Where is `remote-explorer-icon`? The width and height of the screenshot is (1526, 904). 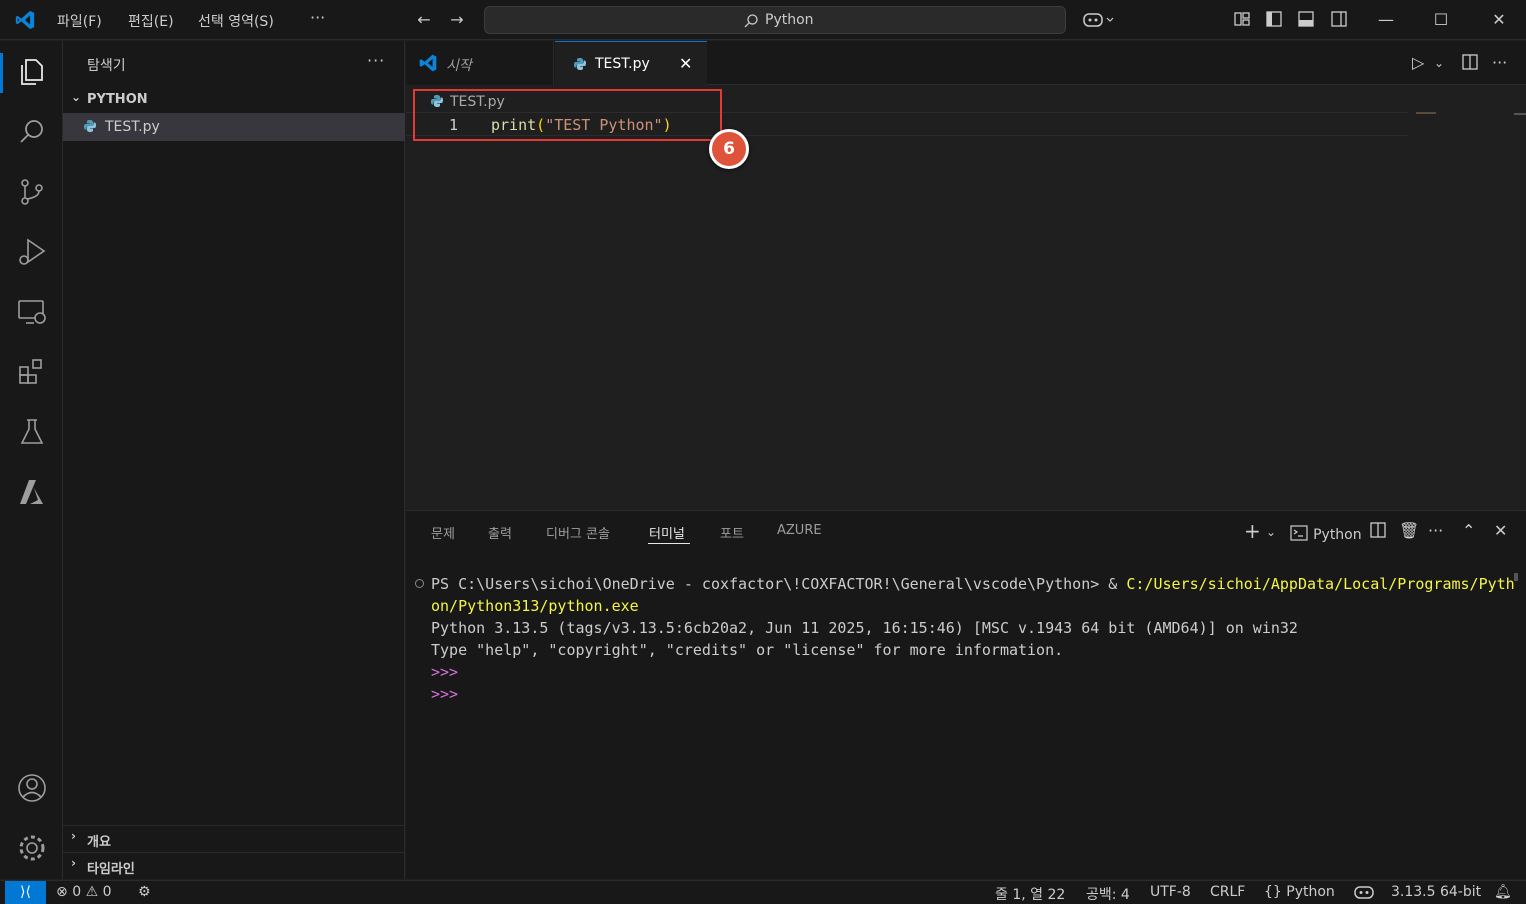
remote-explorer-icon is located at coordinates (32, 312).